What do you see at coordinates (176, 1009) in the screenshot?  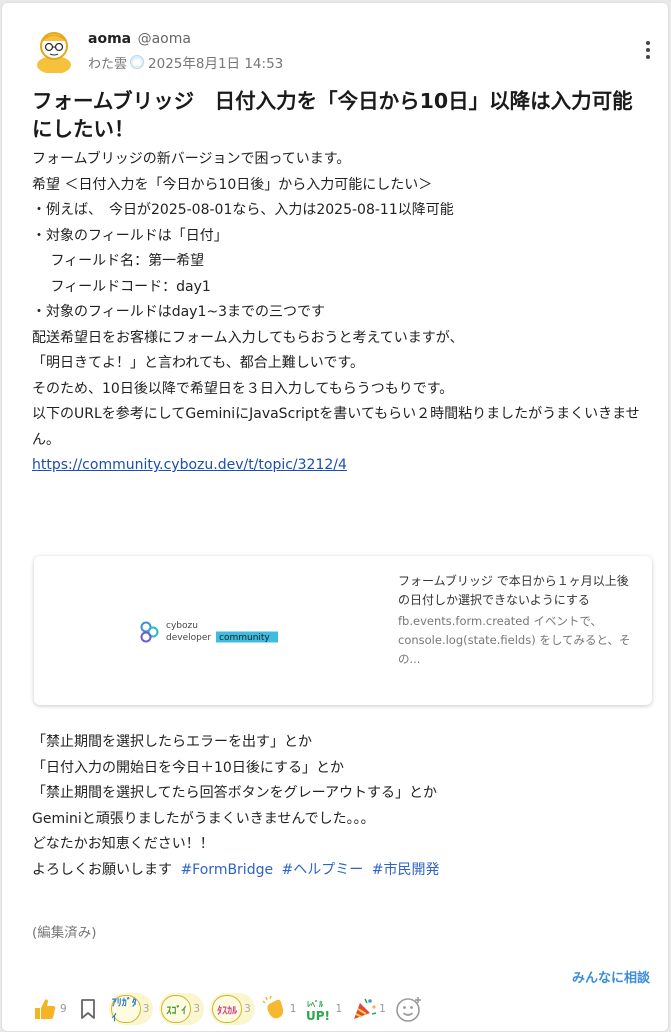 I see `sugoi-stamp-icon: ｽｺﾞｲ` at bounding box center [176, 1009].